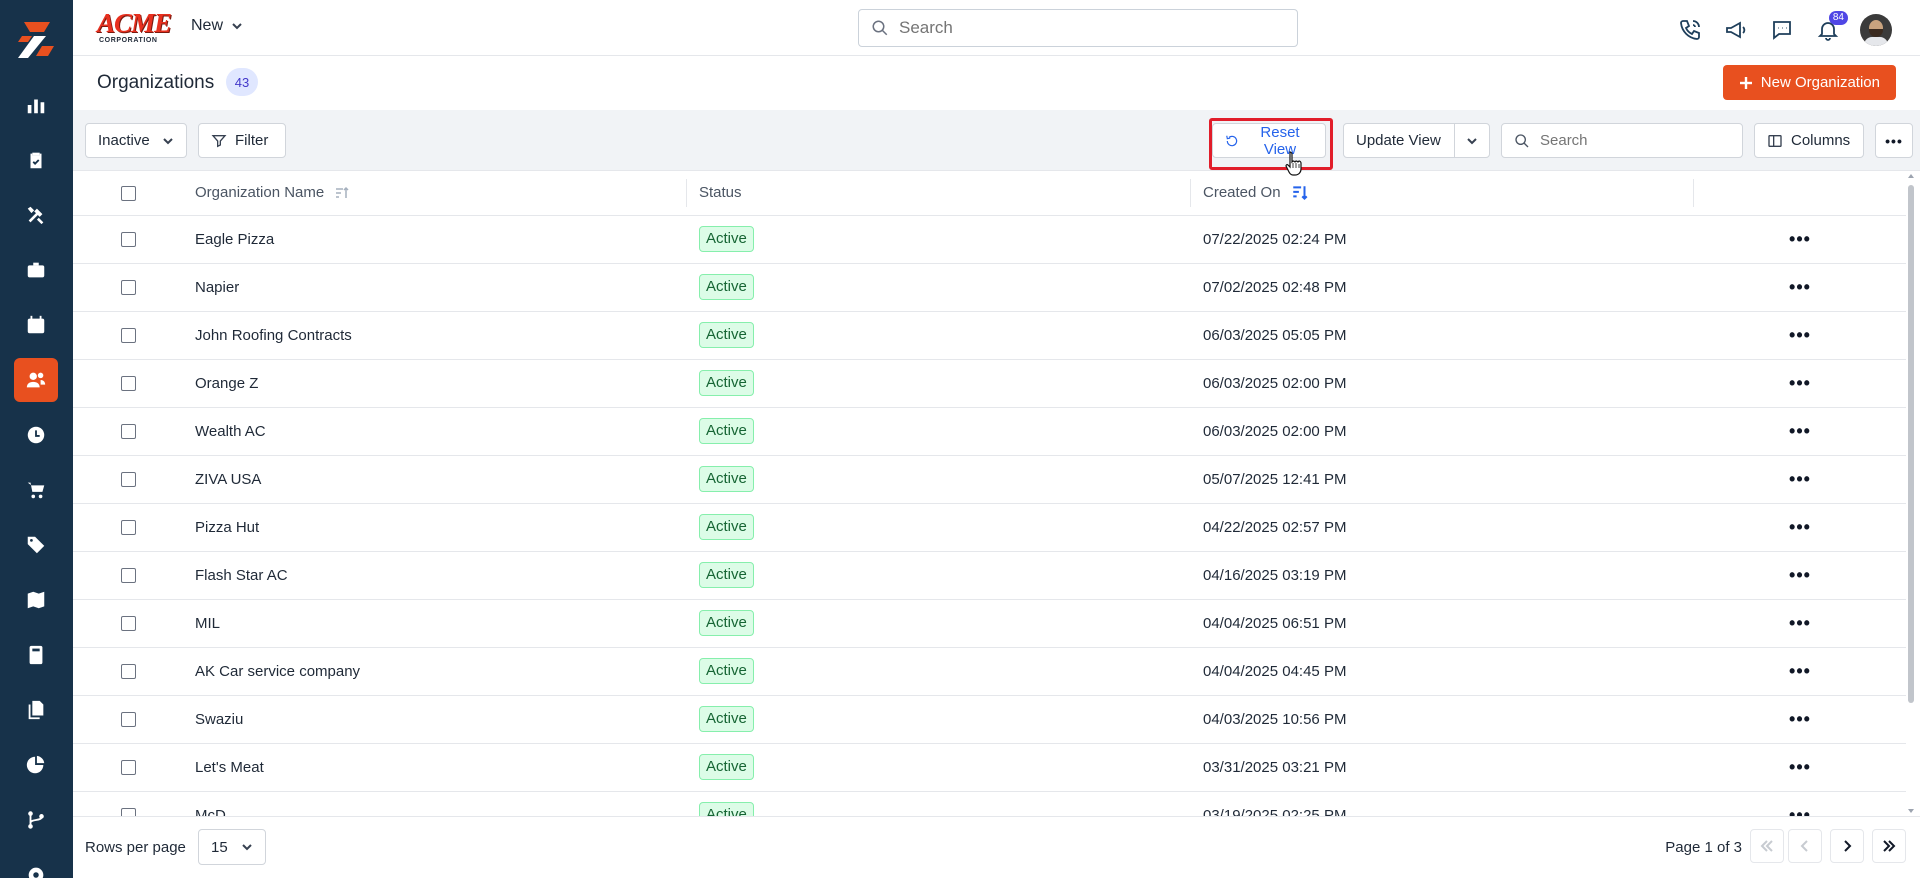 The width and height of the screenshot is (1920, 878). I want to click on organization-name: Napier, so click(435, 287).